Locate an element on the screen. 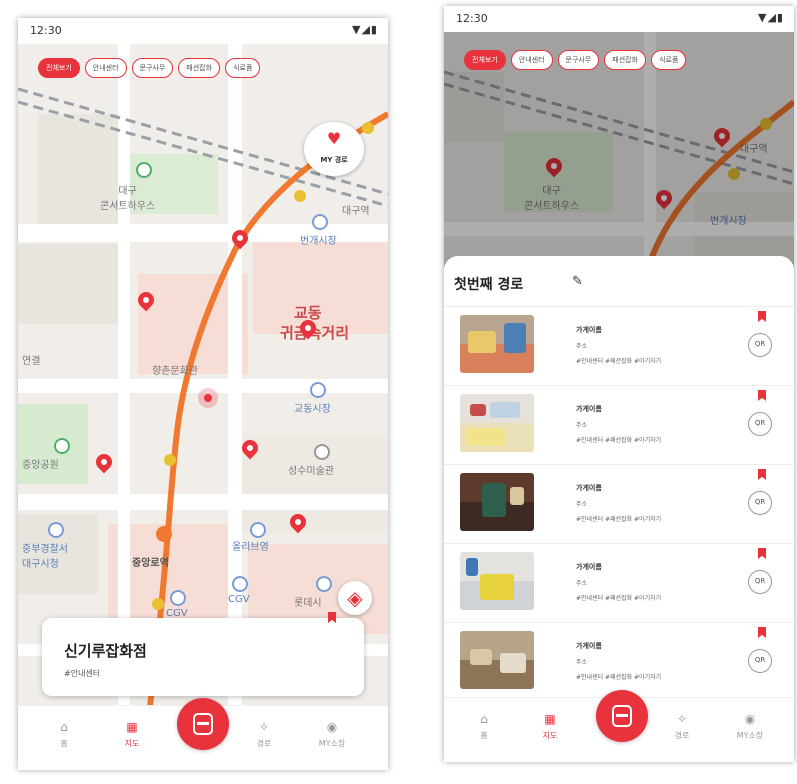 This screenshot has height=784, width=797. locate-me-button: ◈ is located at coordinates (355, 598).